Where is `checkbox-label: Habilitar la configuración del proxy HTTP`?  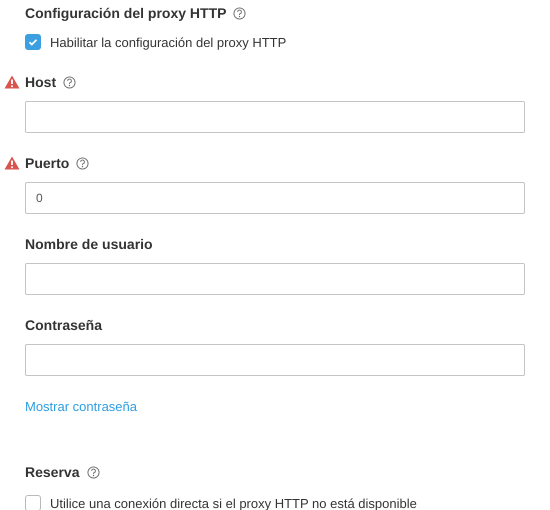 checkbox-label: Habilitar la configuración del proxy HTTP is located at coordinates (168, 42).